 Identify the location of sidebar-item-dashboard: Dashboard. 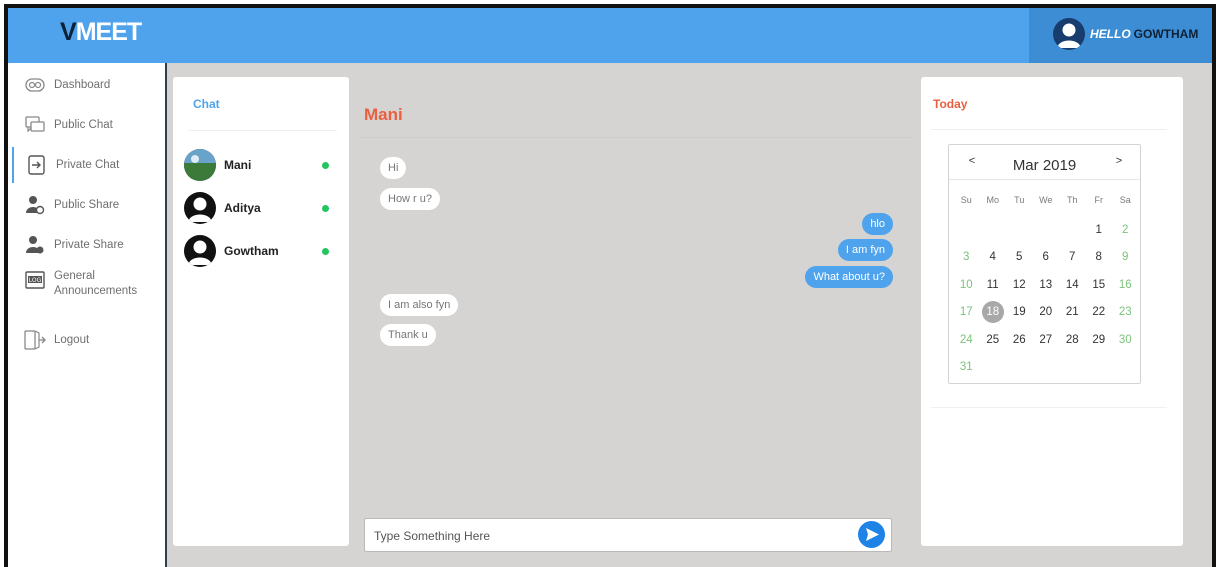
(67, 85).